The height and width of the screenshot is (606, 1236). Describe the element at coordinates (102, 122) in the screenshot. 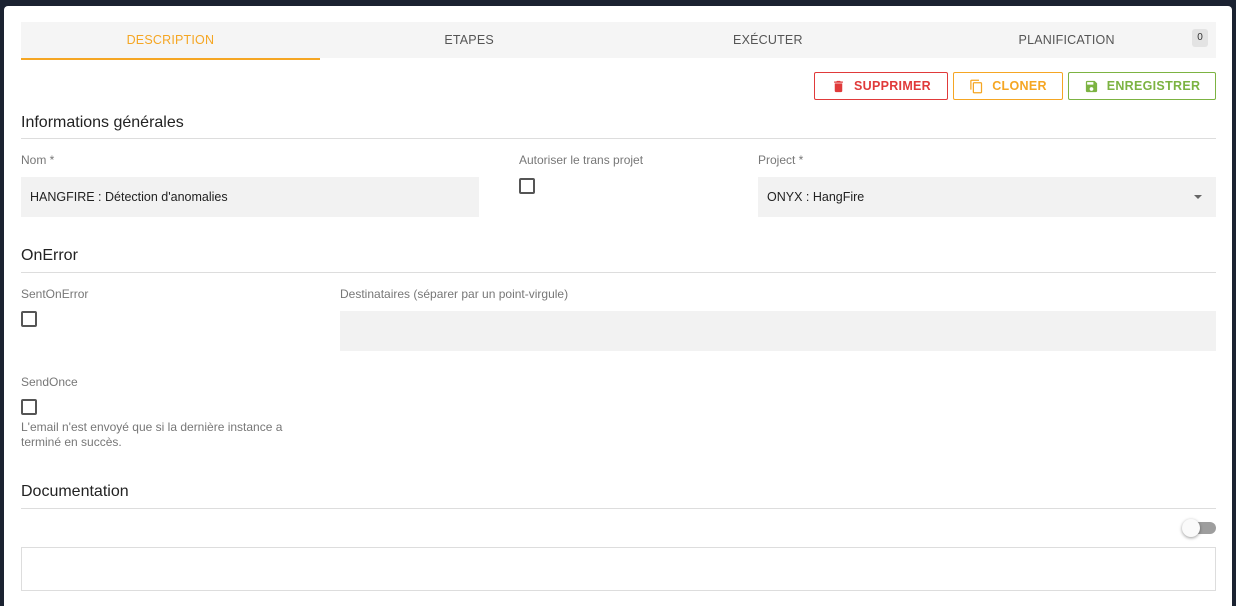

I see `section-title-general: Informations générales` at that location.